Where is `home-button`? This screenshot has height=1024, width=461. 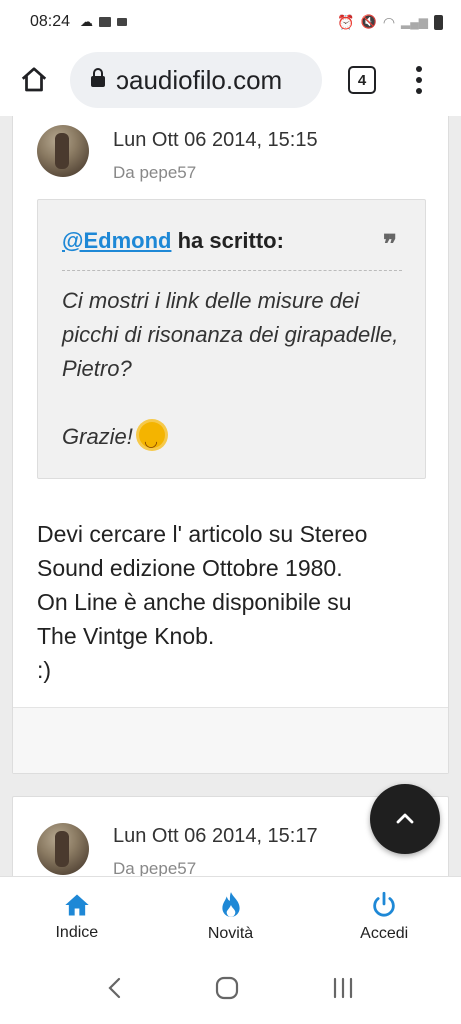 home-button is located at coordinates (34, 80).